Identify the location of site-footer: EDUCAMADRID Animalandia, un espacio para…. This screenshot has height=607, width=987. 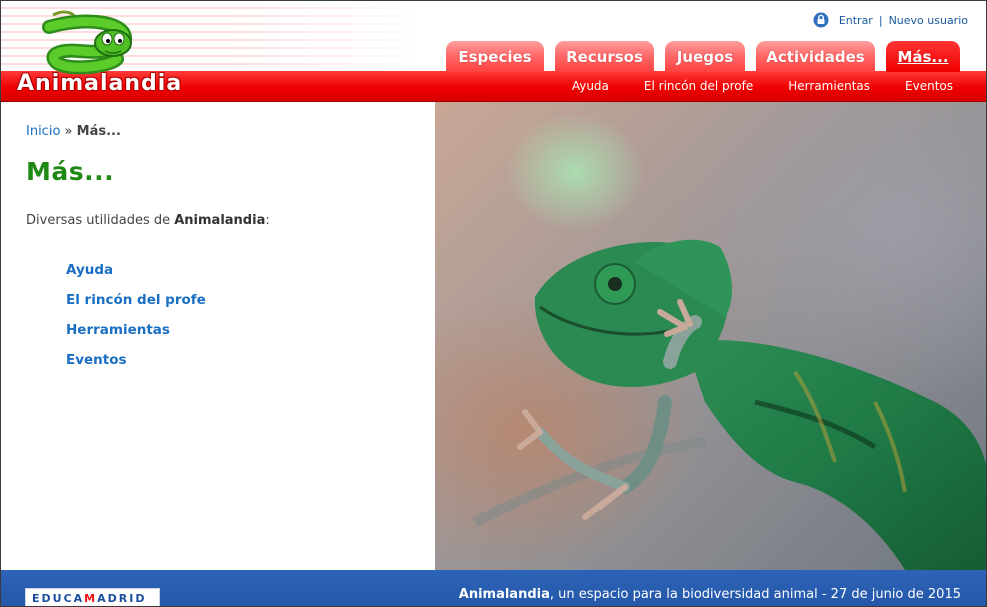
(493, 588).